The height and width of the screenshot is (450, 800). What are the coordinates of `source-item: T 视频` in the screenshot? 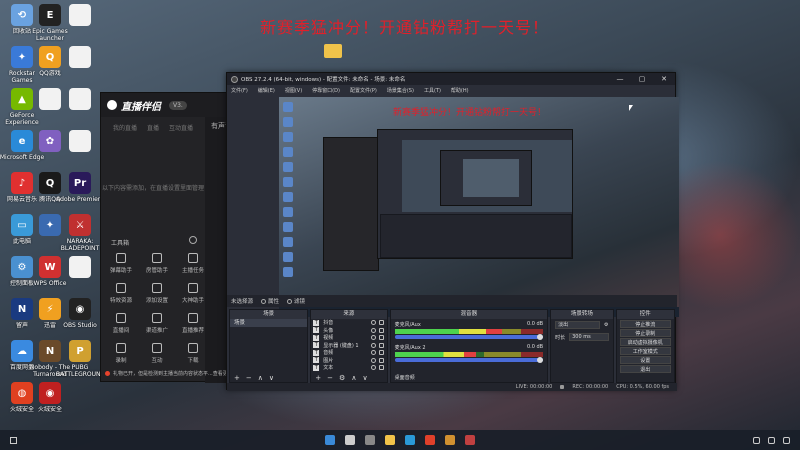 It's located at (348, 338).